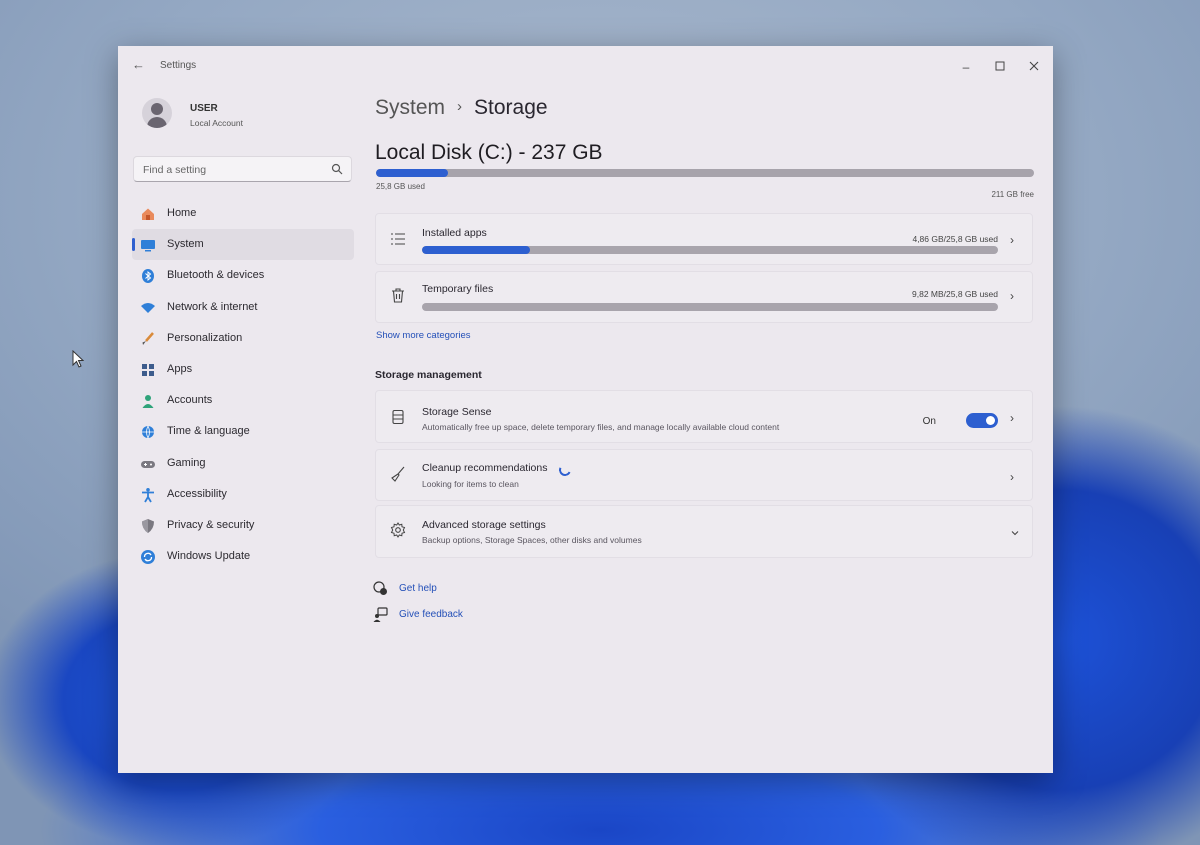 This screenshot has height=845, width=1200. I want to click on category-usage-fill, so click(476, 250).